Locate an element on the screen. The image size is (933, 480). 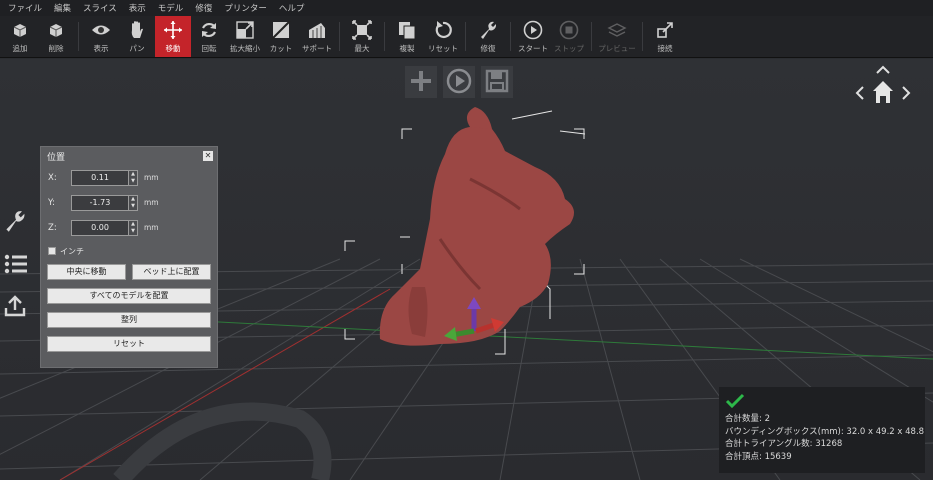
repair-button: 修復 is located at coordinates (488, 36).